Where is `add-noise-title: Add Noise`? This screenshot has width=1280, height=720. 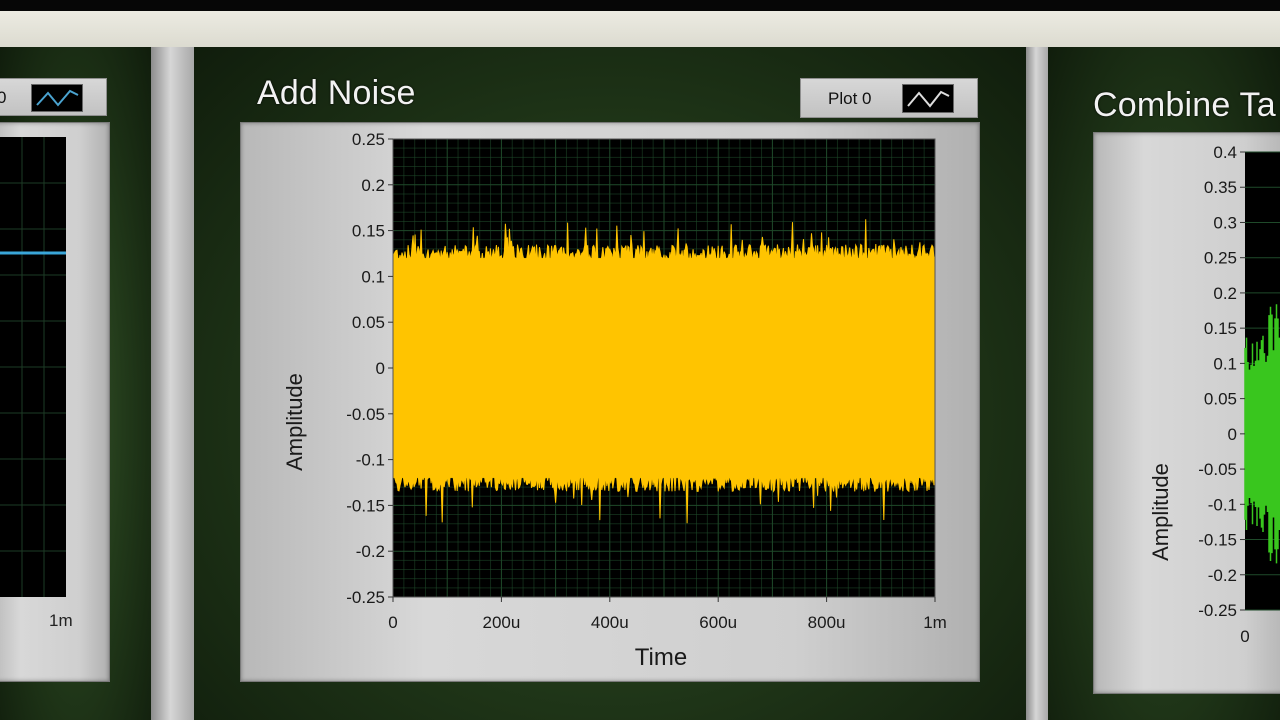
add-noise-title: Add Noise is located at coordinates (336, 93).